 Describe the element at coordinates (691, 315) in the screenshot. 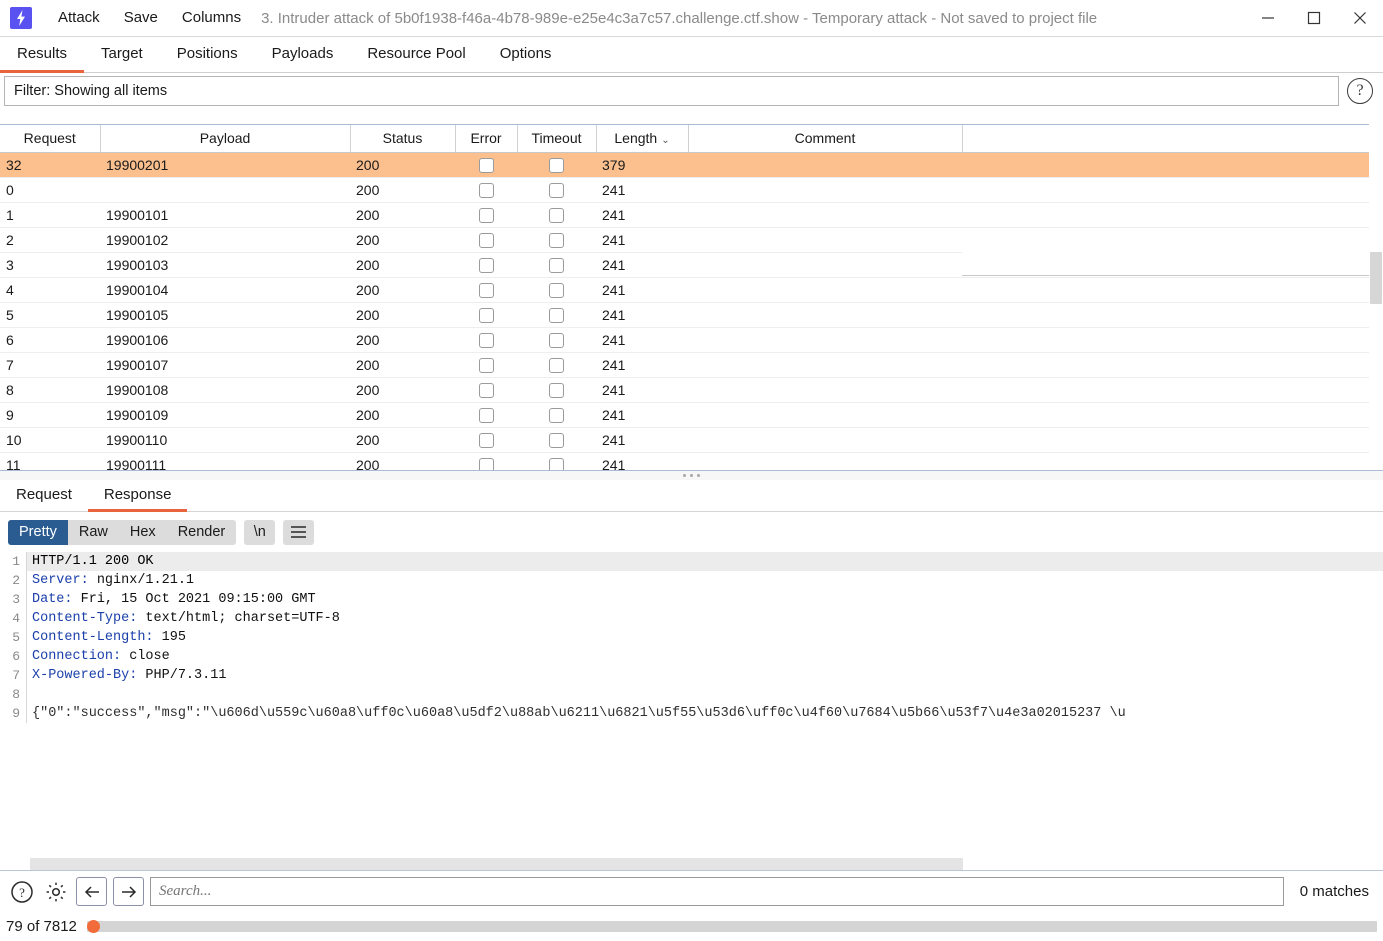

I see `table-row: 5 19900105 200 241` at that location.